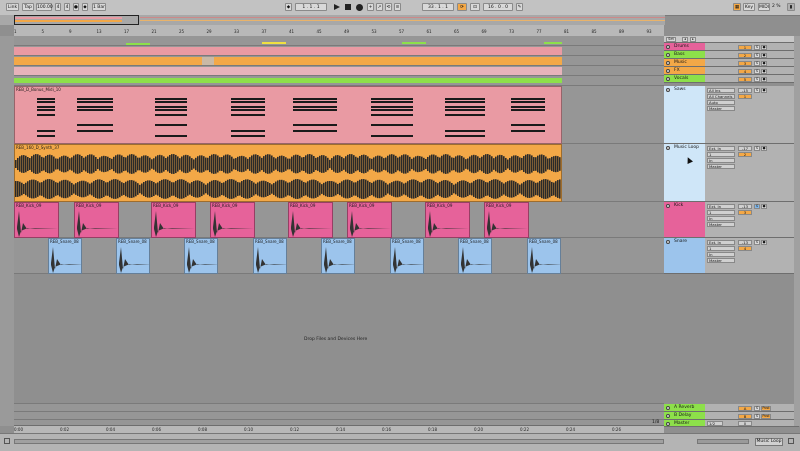  Describe the element at coordinates (745, 242) in the screenshot. I see `track-volume: -13` at that location.